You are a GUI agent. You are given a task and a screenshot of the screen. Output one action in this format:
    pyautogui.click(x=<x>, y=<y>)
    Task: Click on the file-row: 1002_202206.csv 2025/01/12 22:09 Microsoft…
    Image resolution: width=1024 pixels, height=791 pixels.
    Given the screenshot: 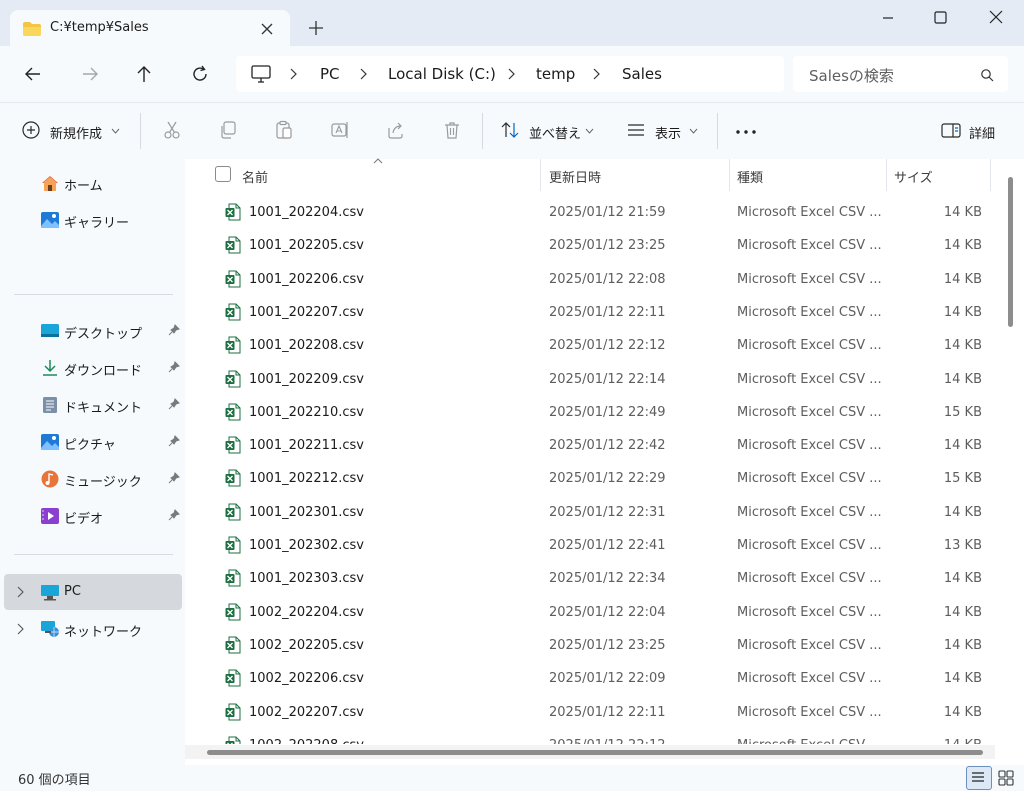 What is the action you would take?
    pyautogui.click(x=590, y=678)
    